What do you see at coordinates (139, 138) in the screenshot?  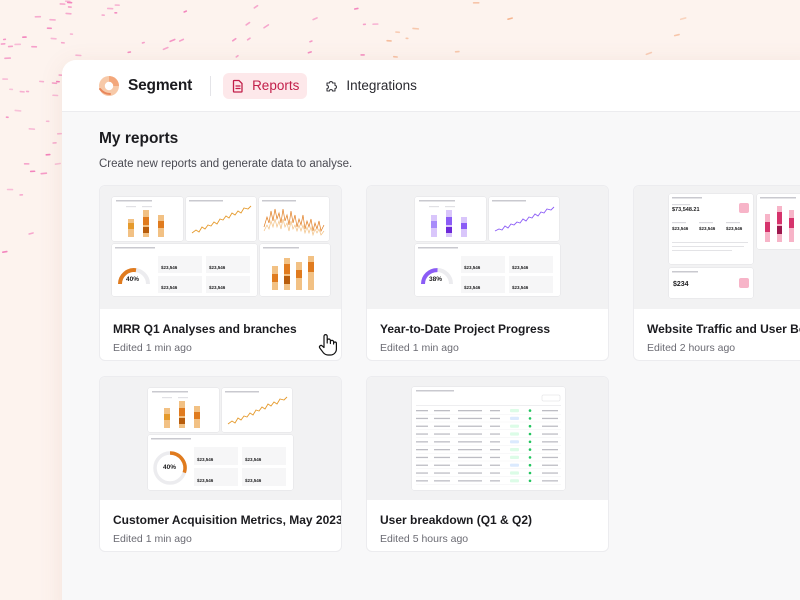 I see `page-title: My reports` at bounding box center [139, 138].